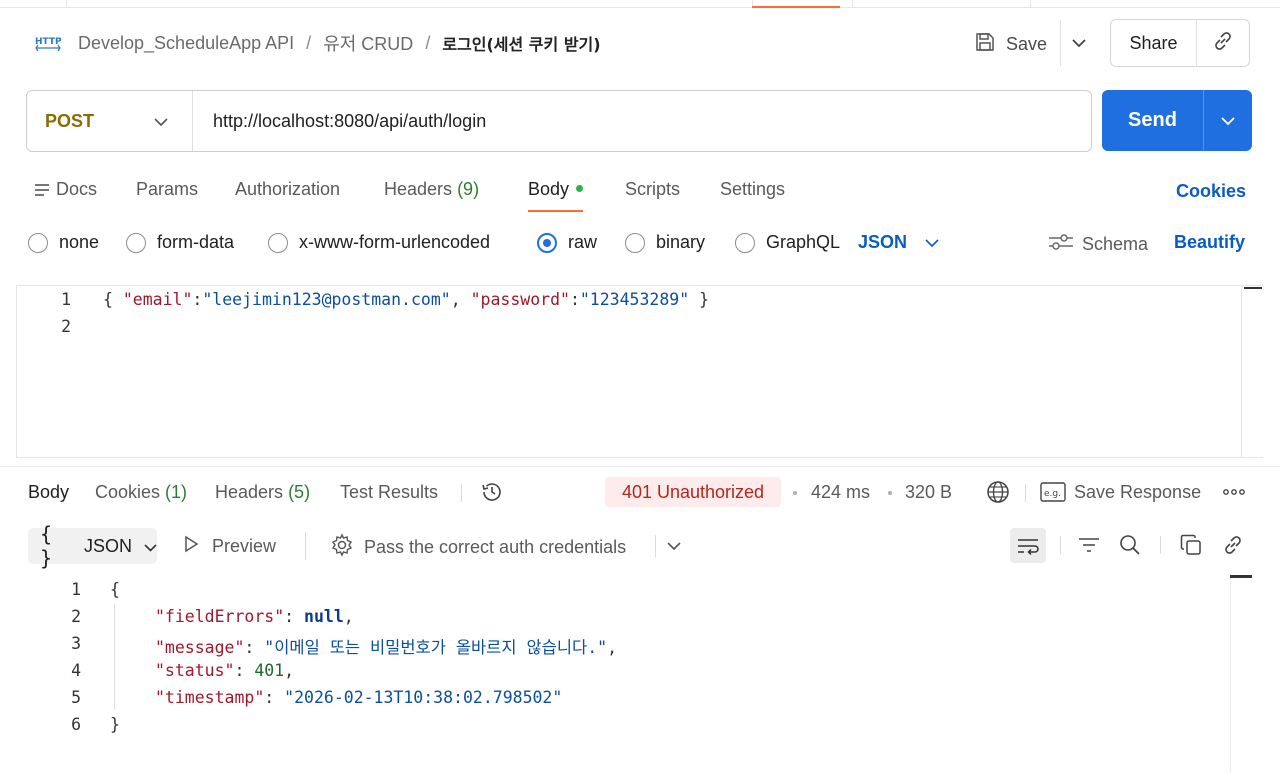 The image size is (1280, 773). I want to click on radio-none: none, so click(63, 242).